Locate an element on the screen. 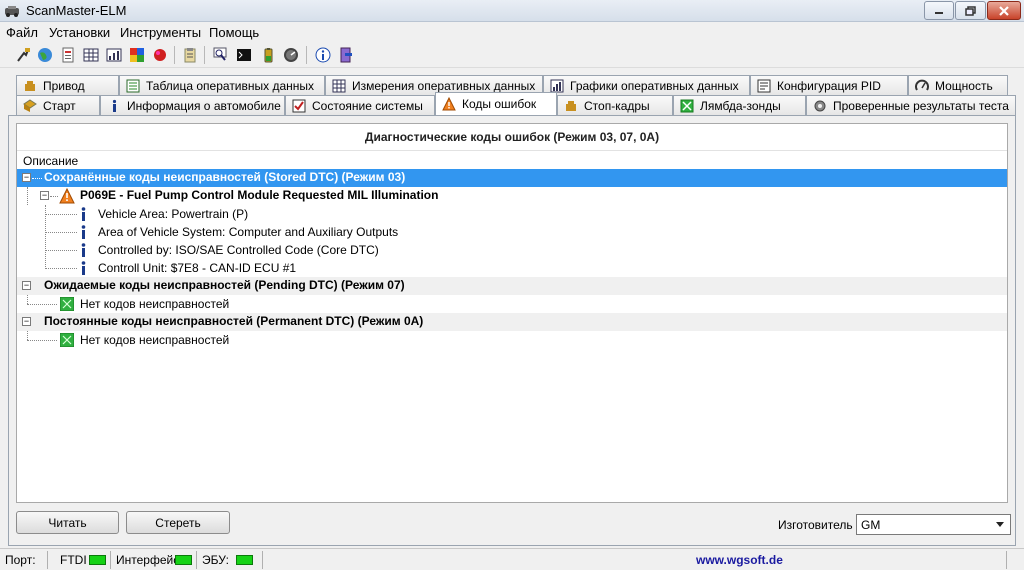 The height and width of the screenshot is (570, 1024). tab-drive: Привод is located at coordinates (67, 85).